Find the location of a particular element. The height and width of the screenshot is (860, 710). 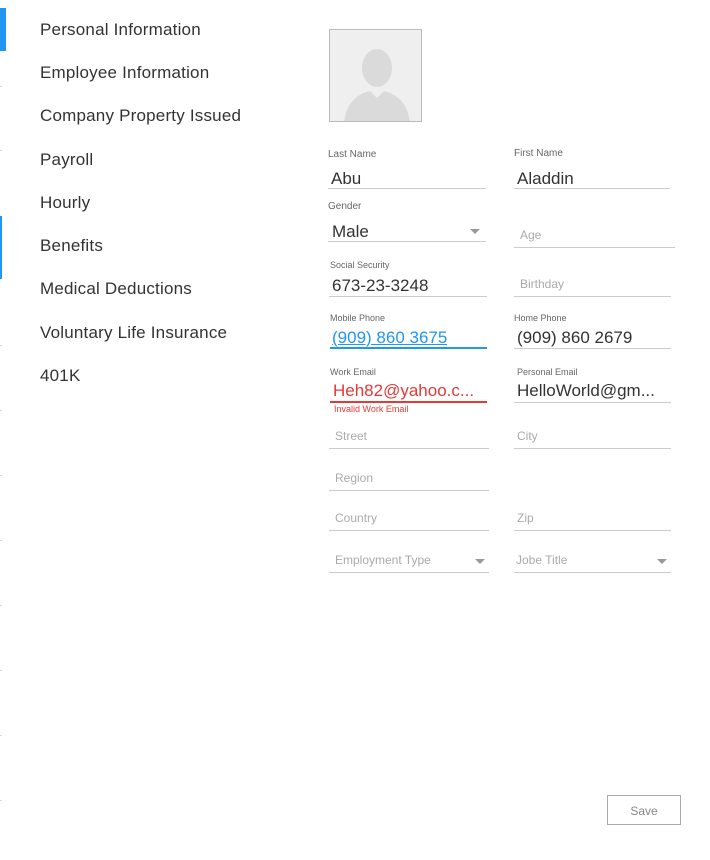

region-placeholder: Region is located at coordinates (354, 478).